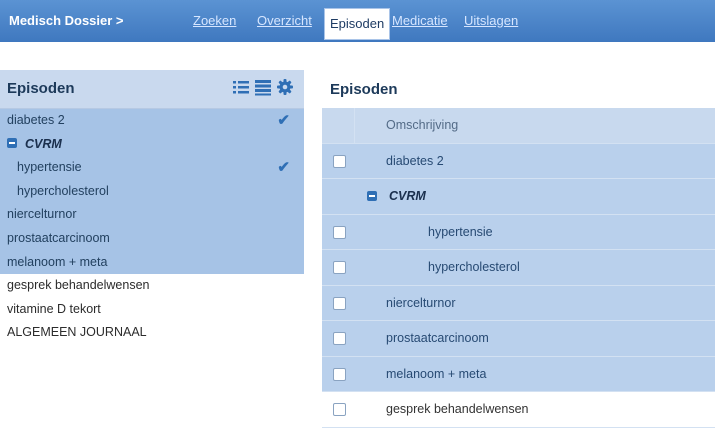 Image resolution: width=715 pixels, height=428 pixels. I want to click on table-row: diabetes 2, so click(518, 161).